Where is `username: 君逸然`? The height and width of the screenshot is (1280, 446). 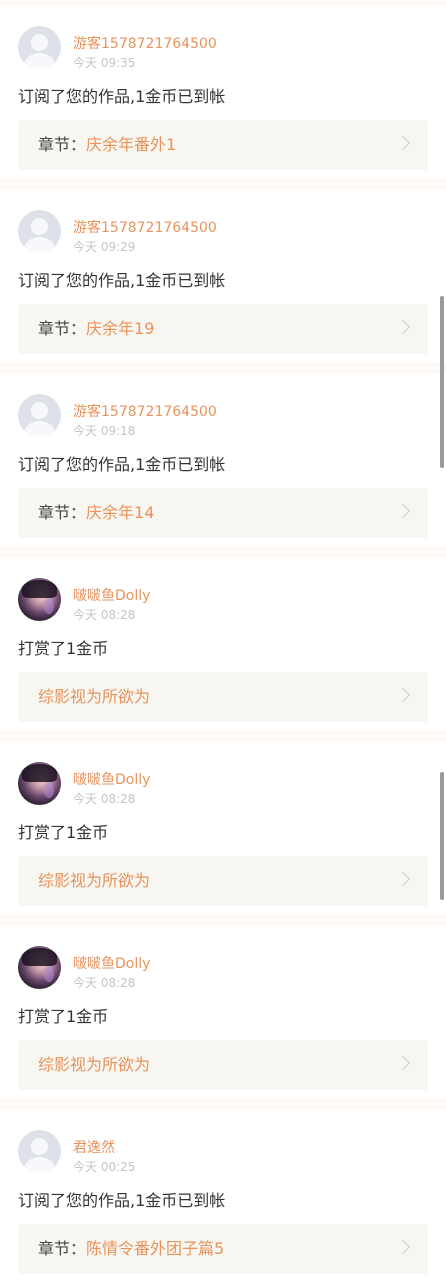
username: 君逸然 is located at coordinates (94, 1148).